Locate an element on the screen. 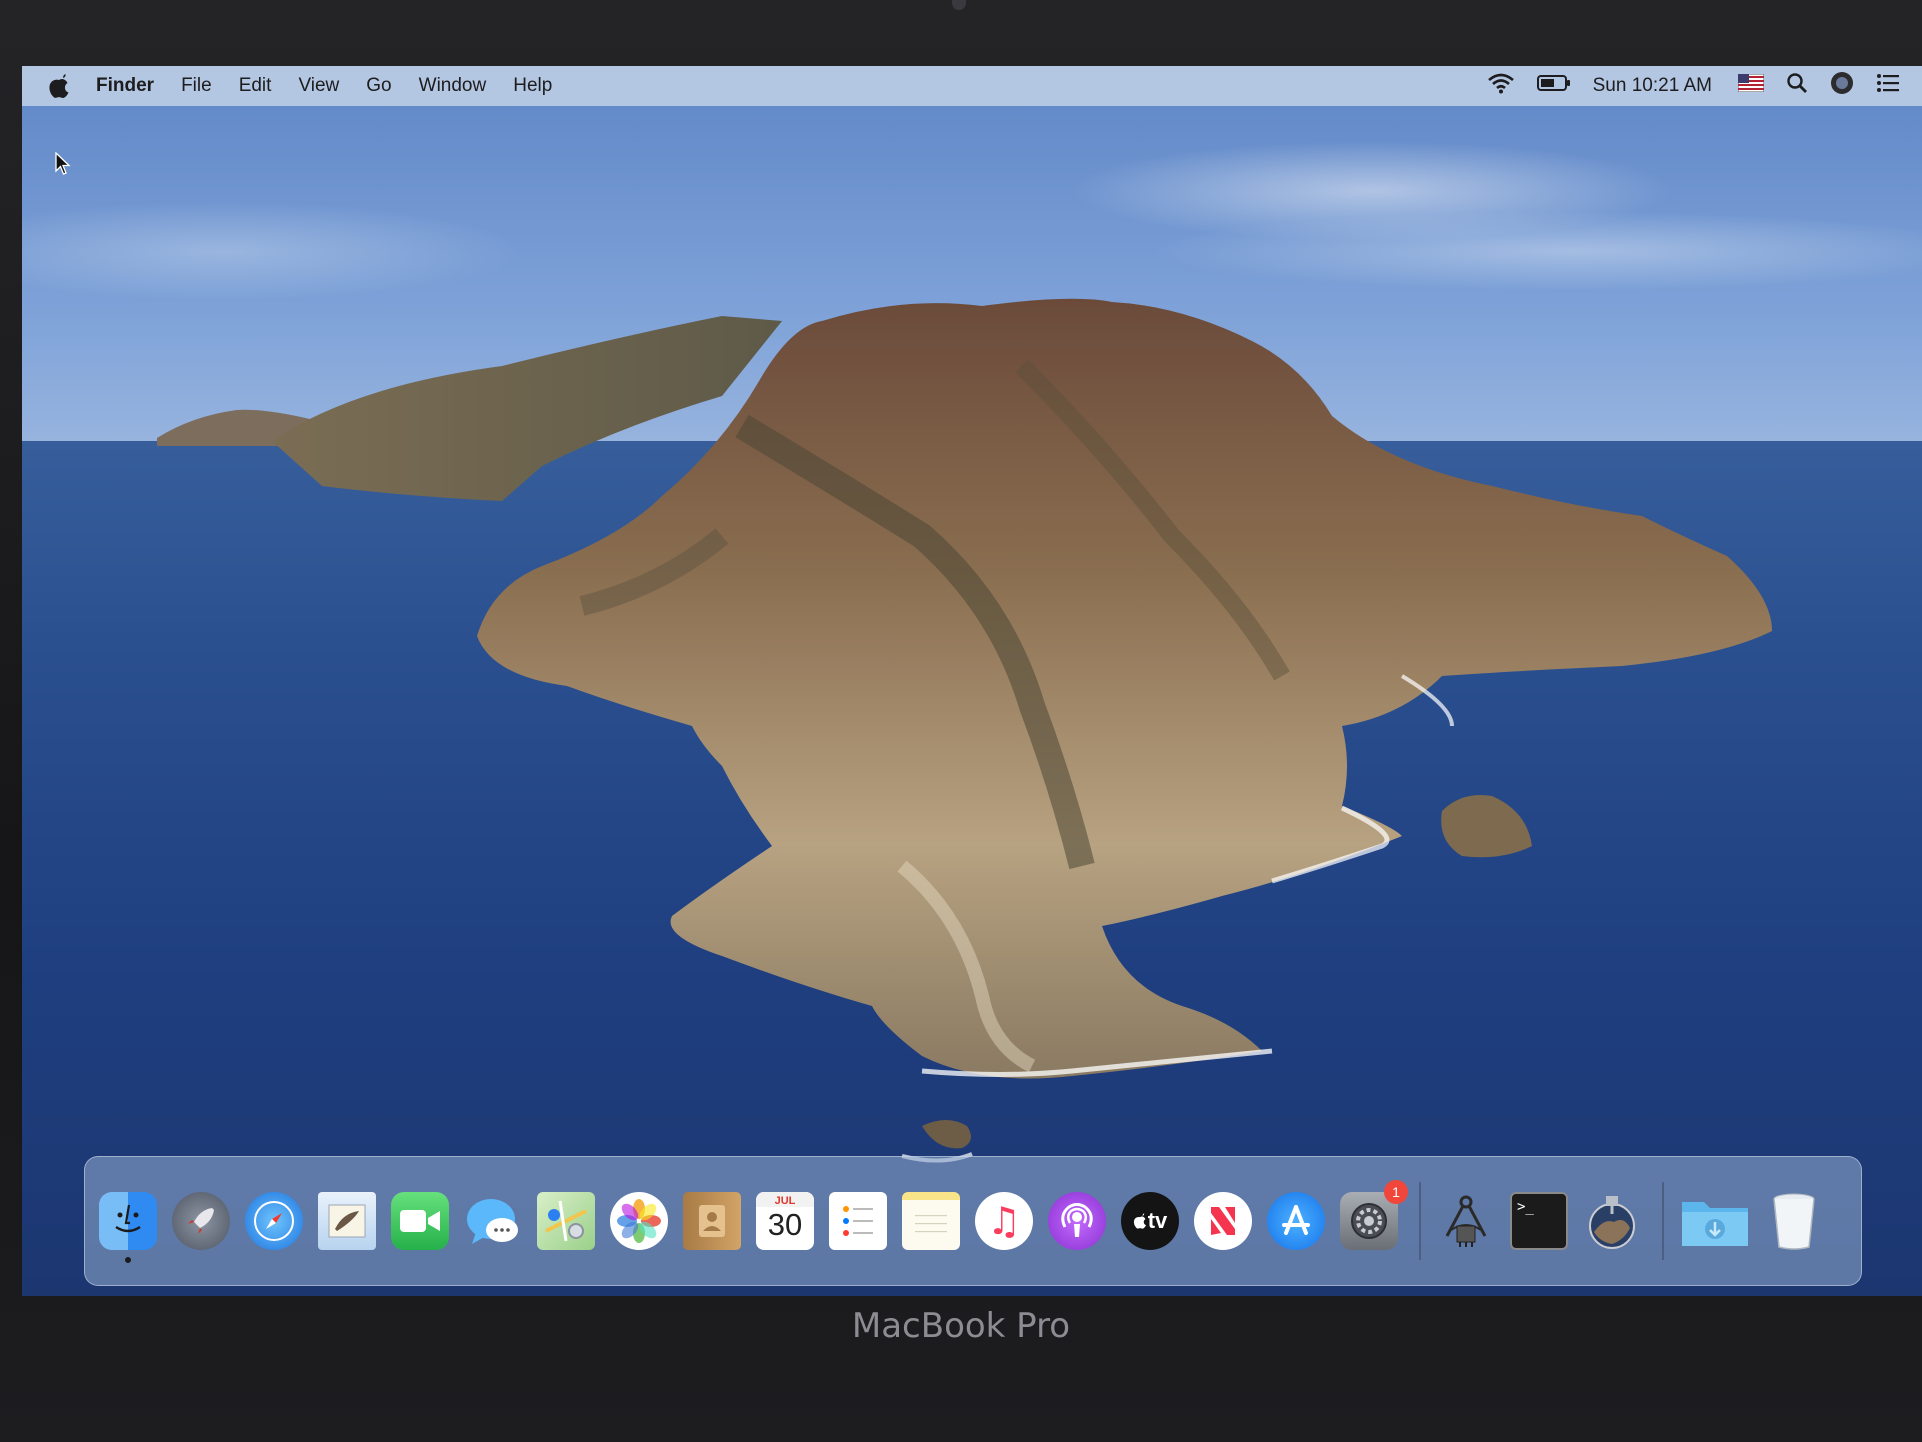  dock-calendar-icon: JUL 30 is located at coordinates (785, 1221).